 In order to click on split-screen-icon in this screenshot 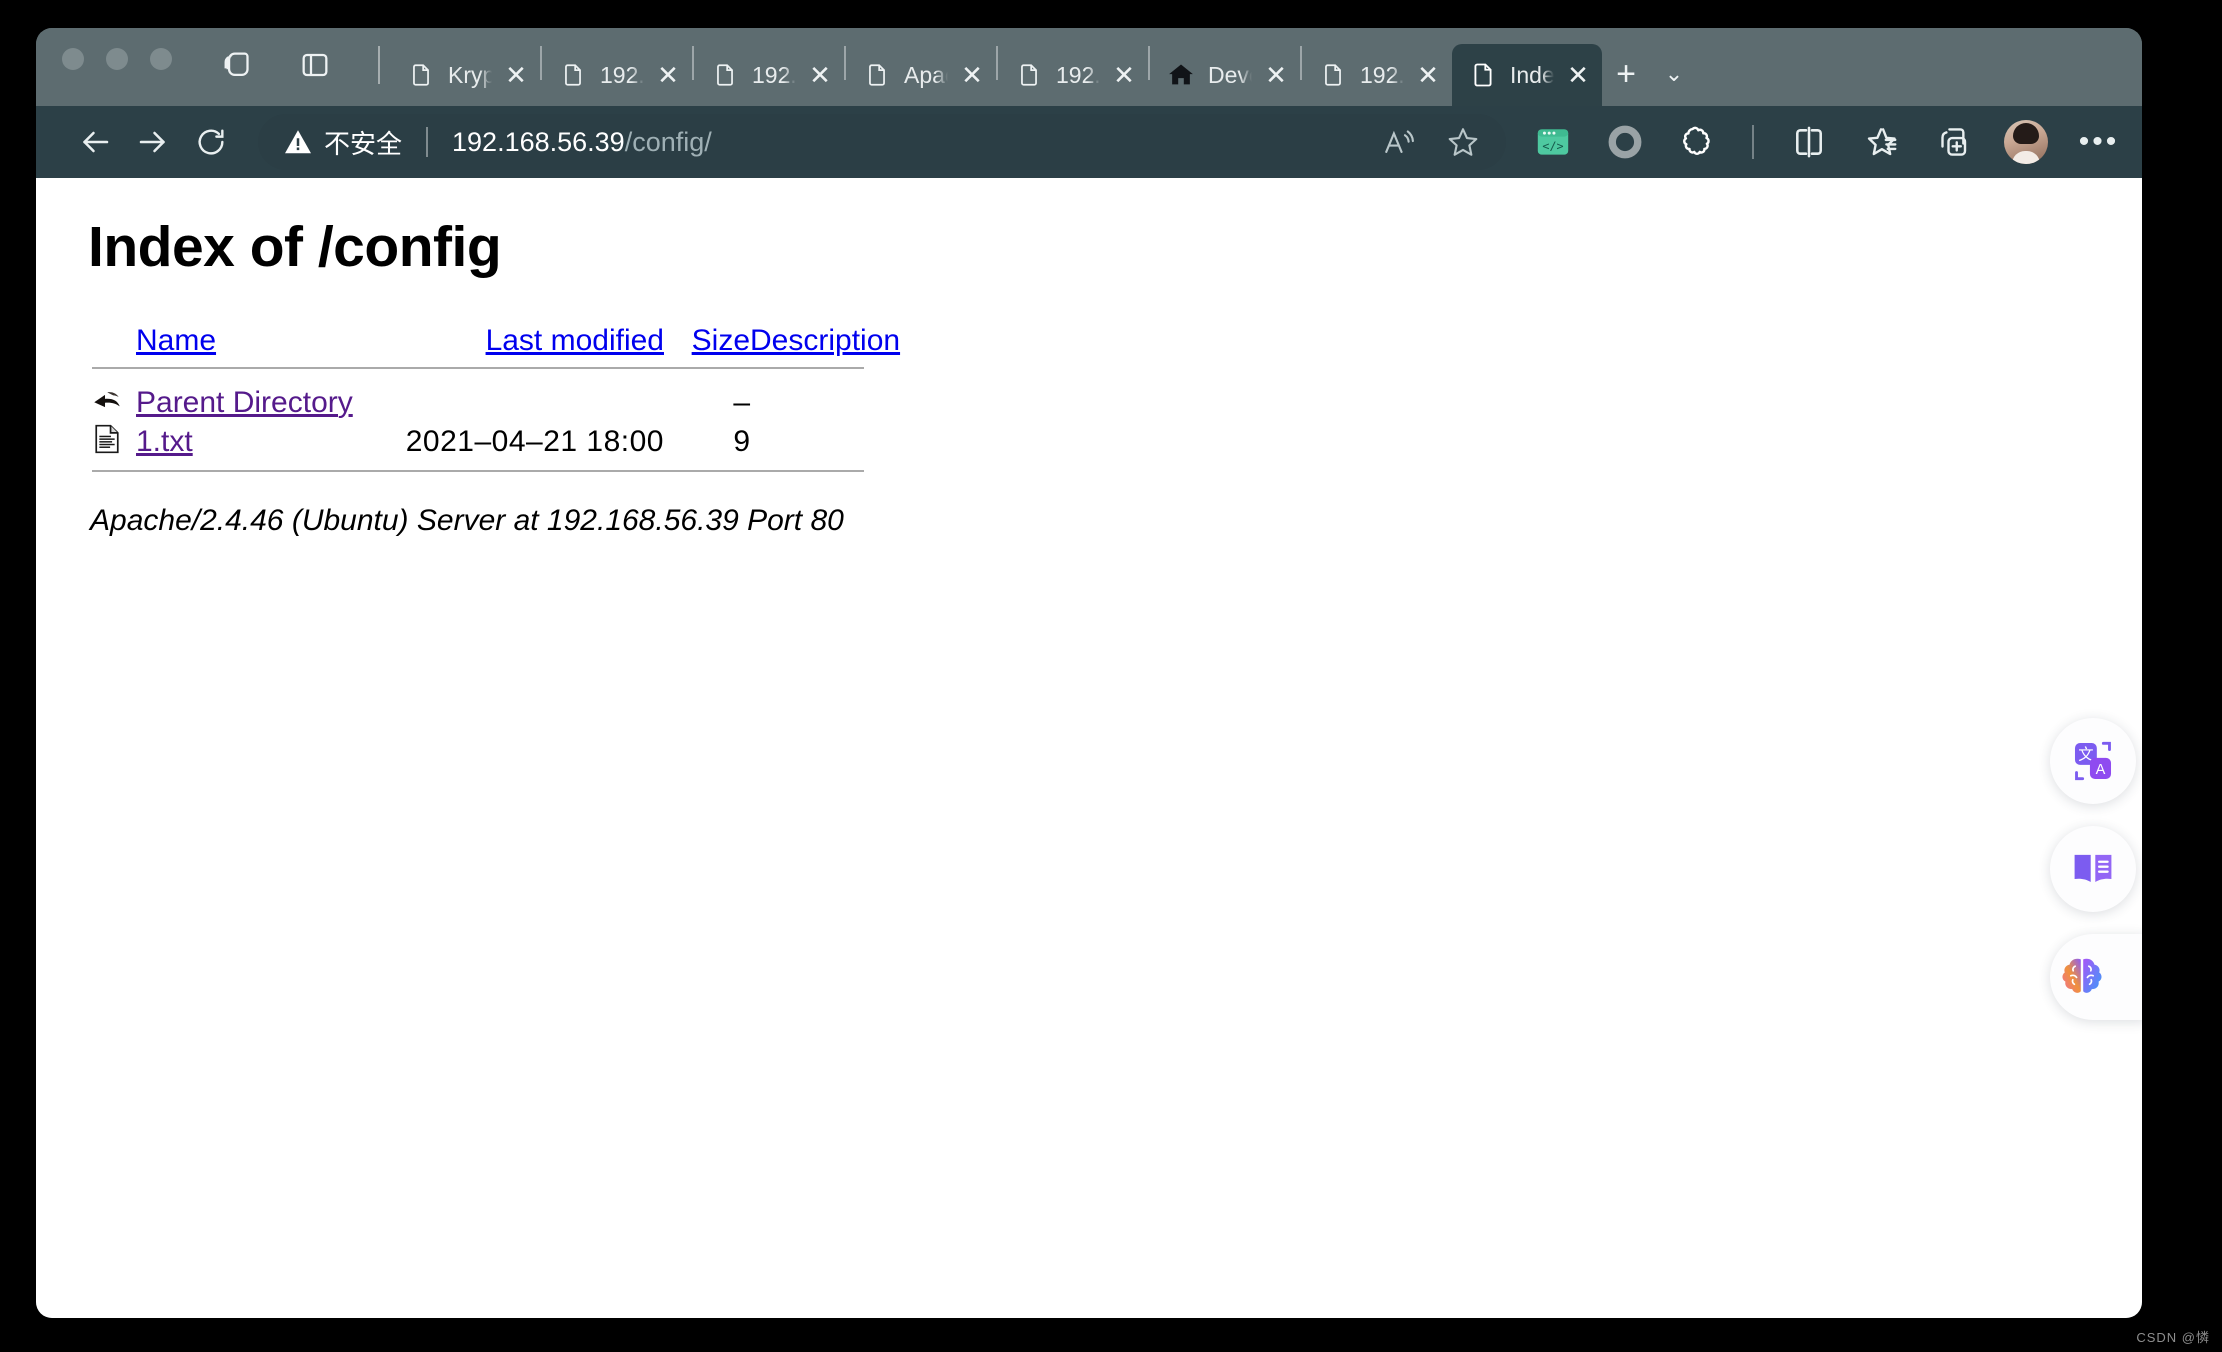, I will do `click(1809, 142)`.